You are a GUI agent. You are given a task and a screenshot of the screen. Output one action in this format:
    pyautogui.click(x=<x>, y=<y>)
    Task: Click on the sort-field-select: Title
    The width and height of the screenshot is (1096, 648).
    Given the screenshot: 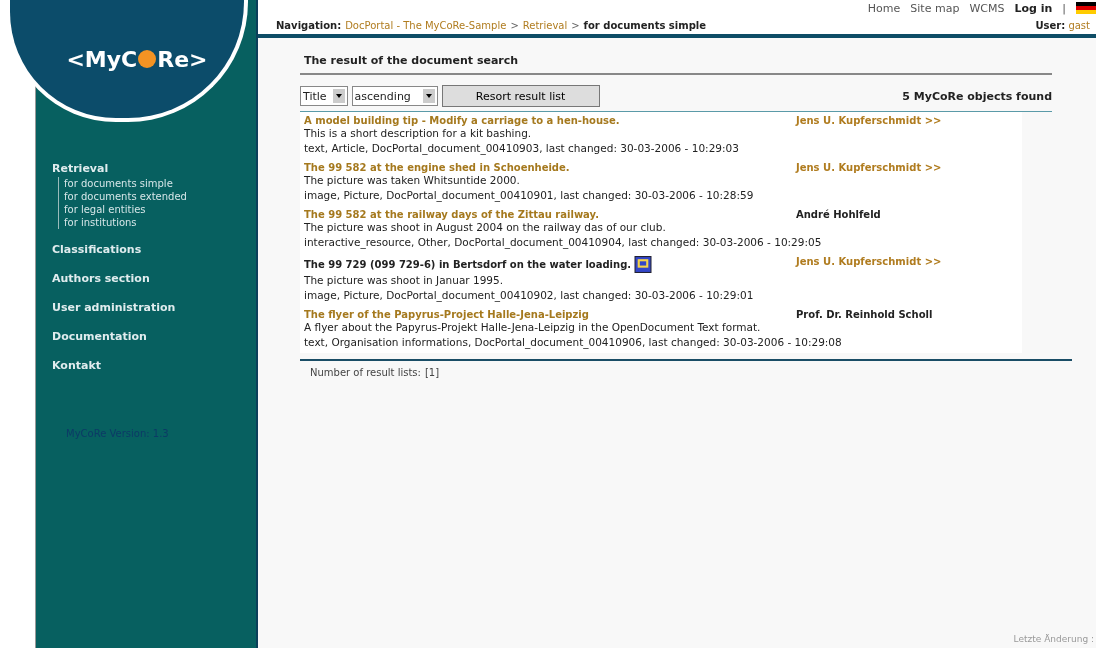 What is the action you would take?
    pyautogui.click(x=324, y=96)
    